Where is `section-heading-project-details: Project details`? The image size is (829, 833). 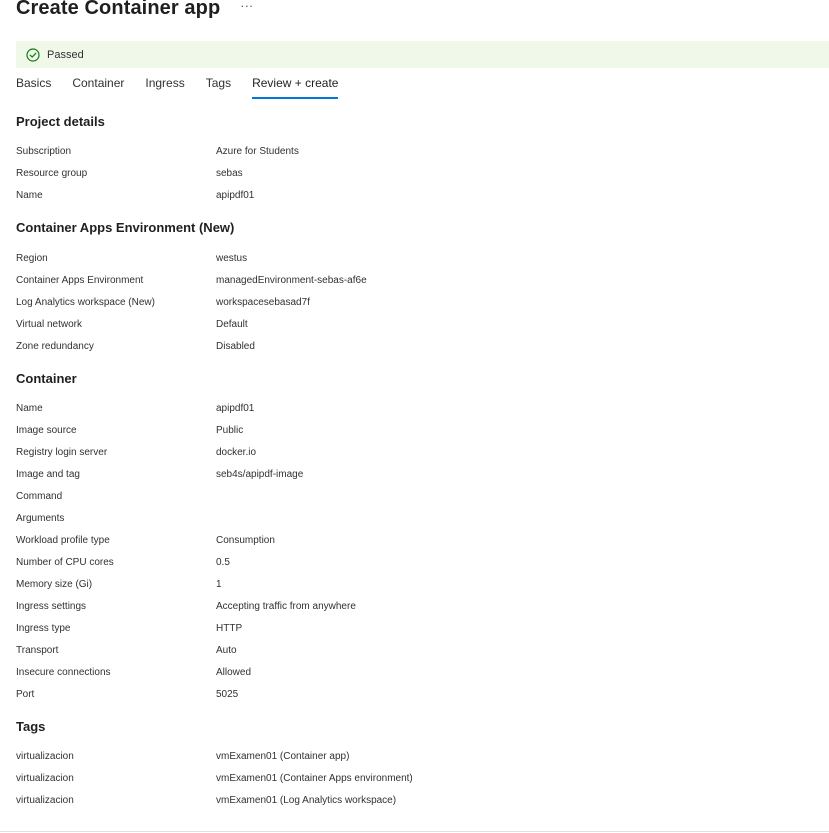 section-heading-project-details: Project details is located at coordinates (60, 121).